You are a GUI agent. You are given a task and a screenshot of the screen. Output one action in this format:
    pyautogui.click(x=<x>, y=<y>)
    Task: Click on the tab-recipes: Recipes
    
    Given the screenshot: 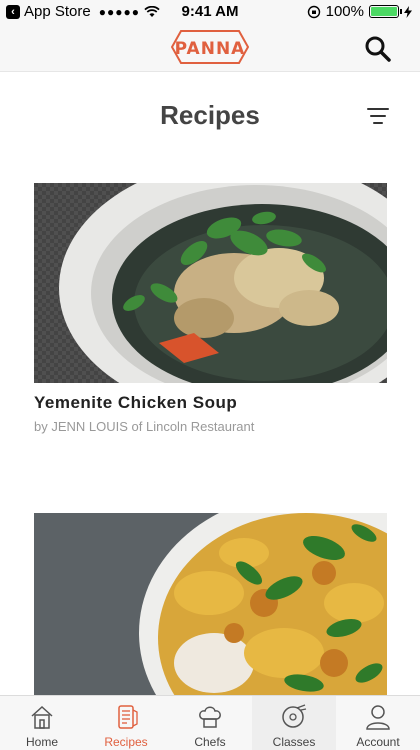 What is the action you would take?
    pyautogui.click(x=126, y=723)
    